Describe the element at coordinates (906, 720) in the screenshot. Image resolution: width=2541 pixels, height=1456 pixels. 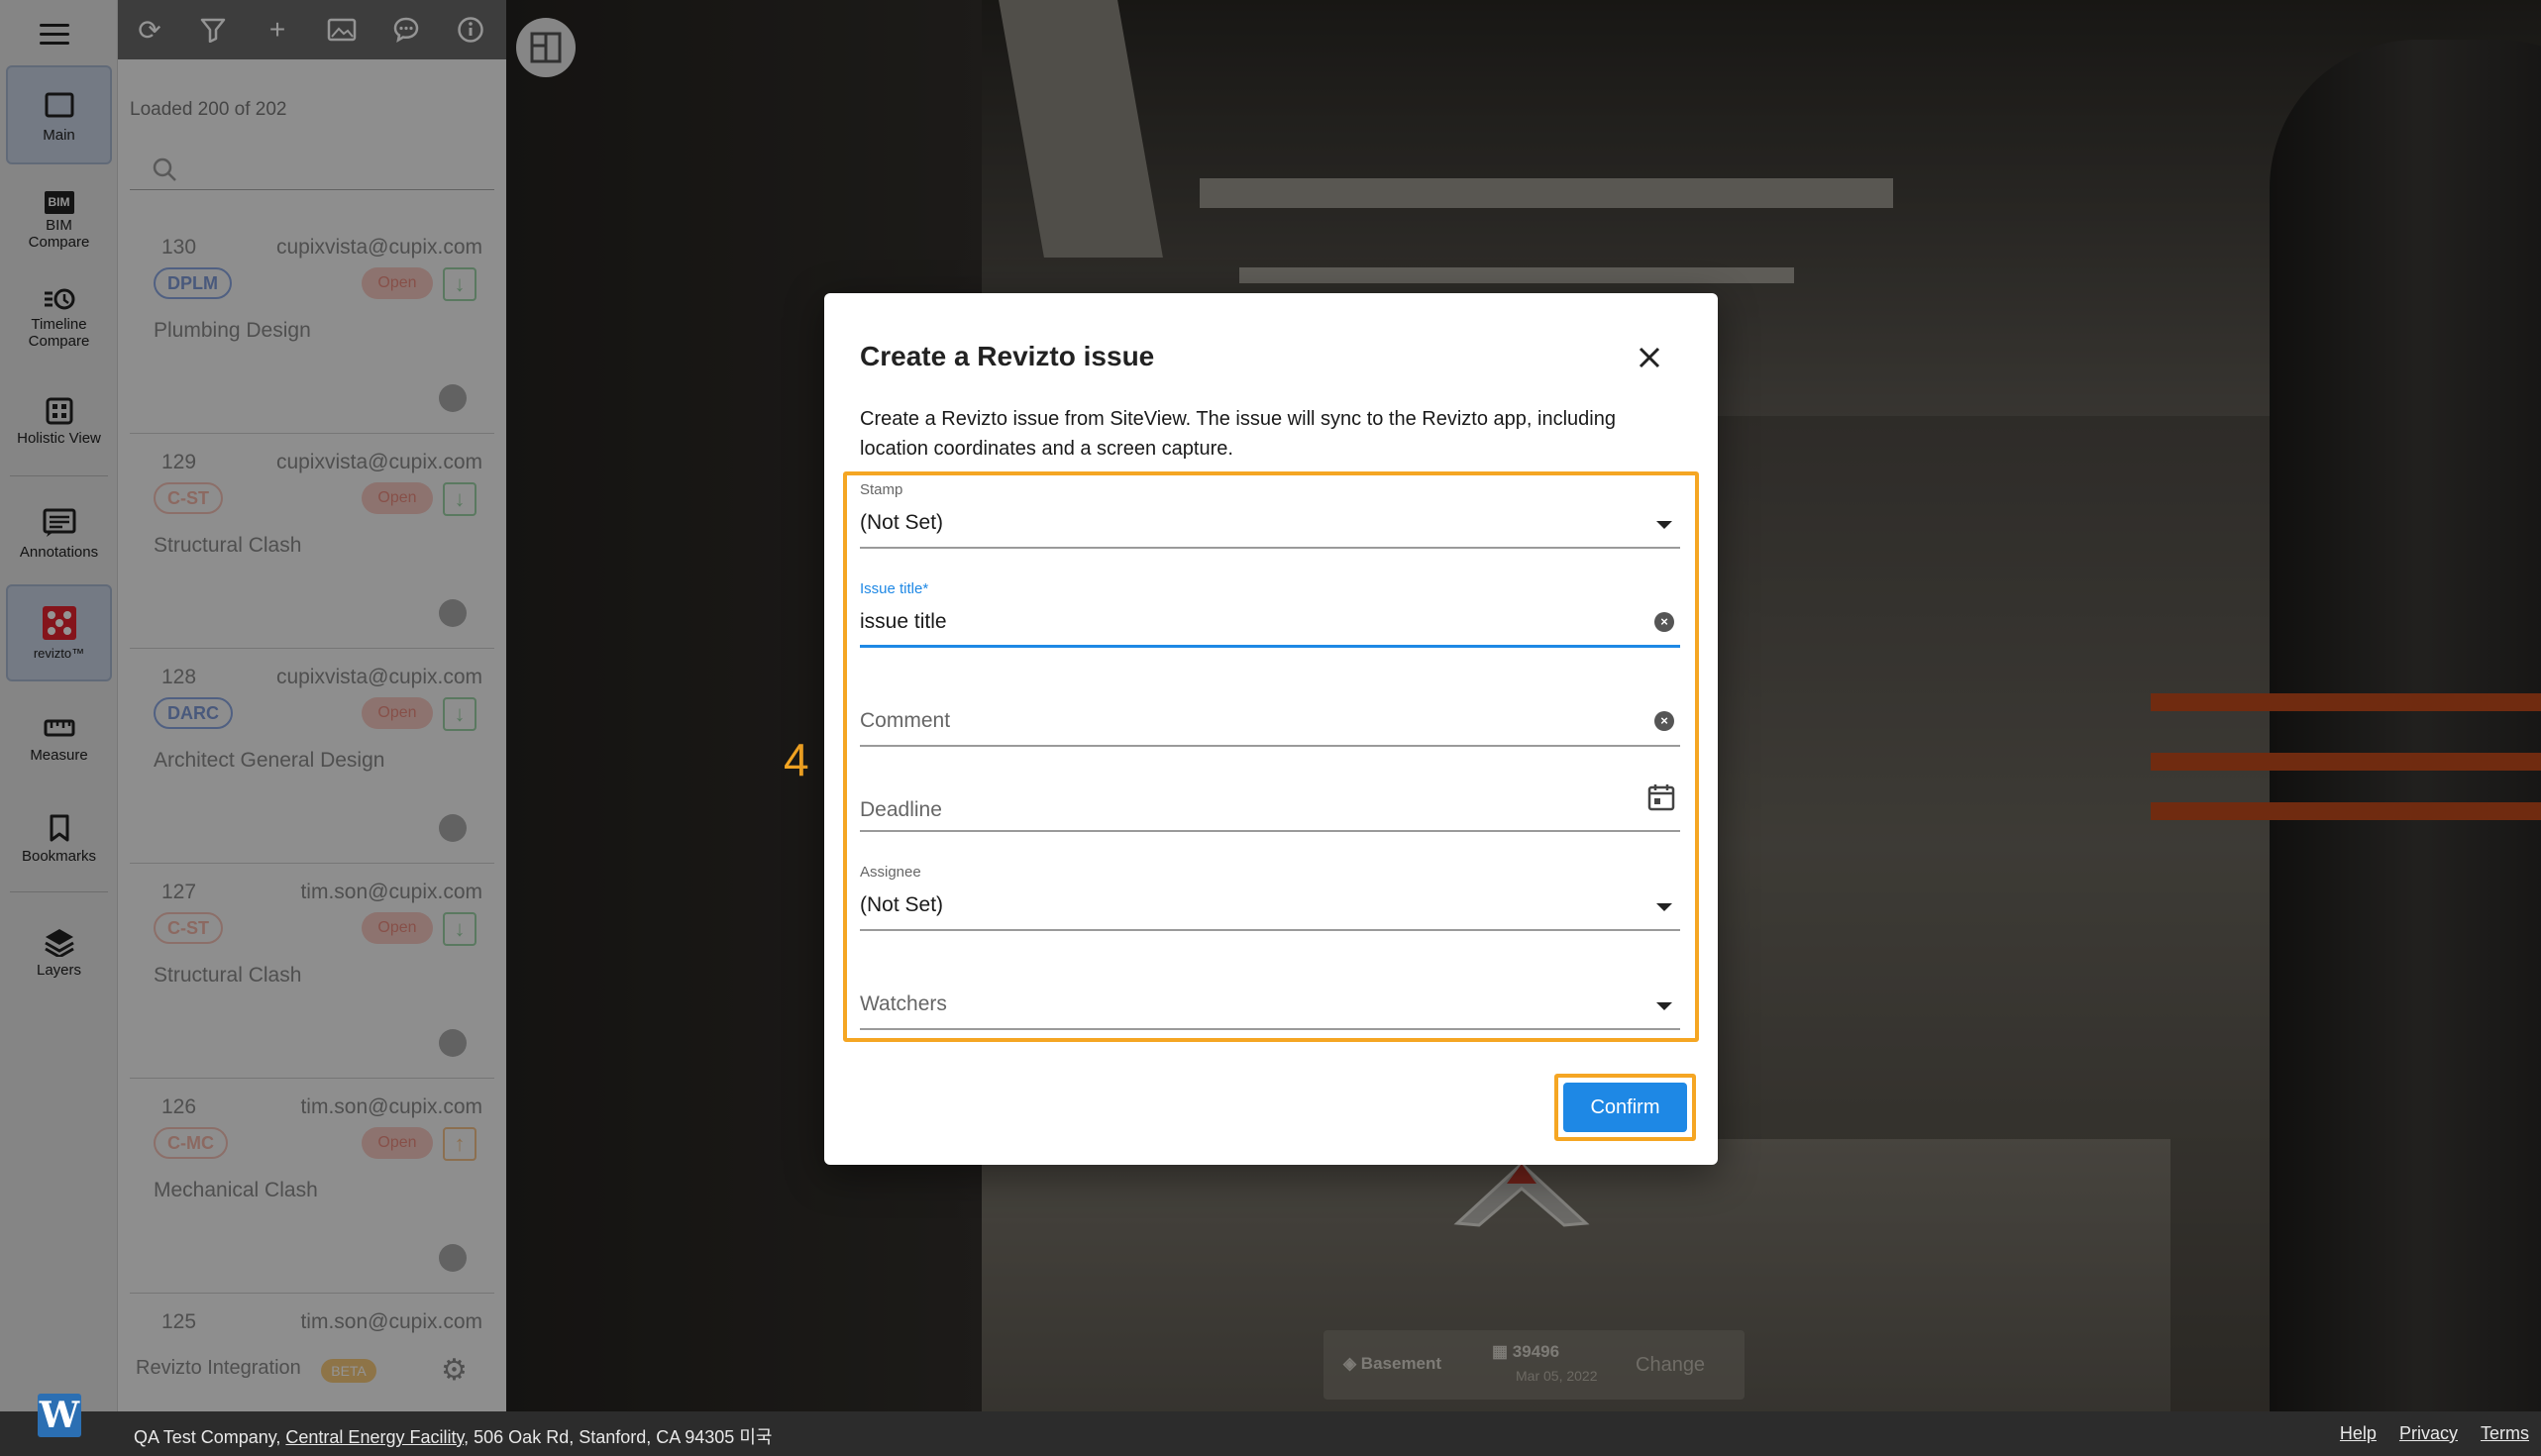
I see `comment-placeholder: Comment` at that location.